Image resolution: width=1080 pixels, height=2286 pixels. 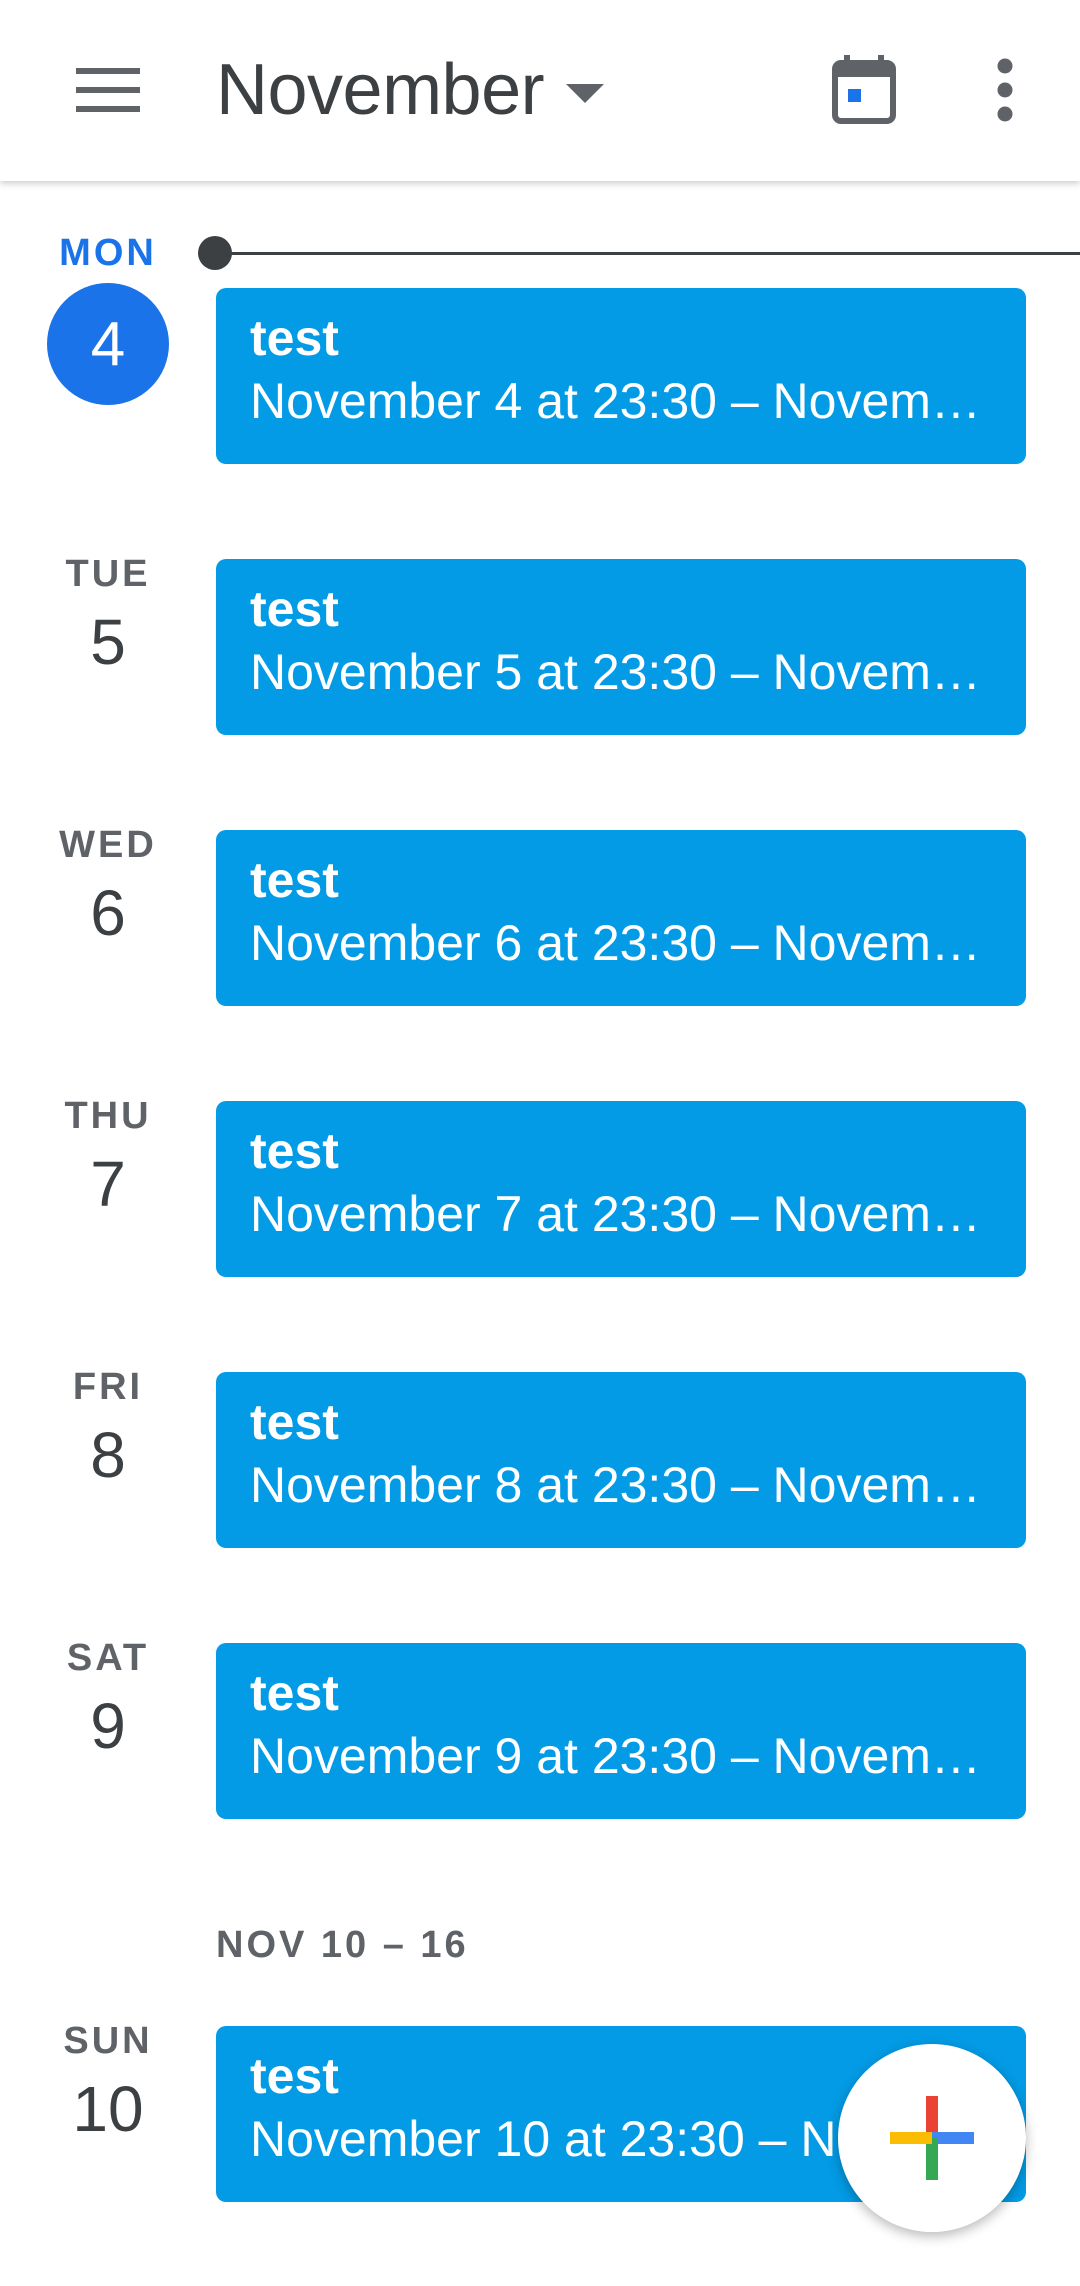 What do you see at coordinates (621, 943) in the screenshot?
I see `event-time: November 6 at 23:30 – November 7` at bounding box center [621, 943].